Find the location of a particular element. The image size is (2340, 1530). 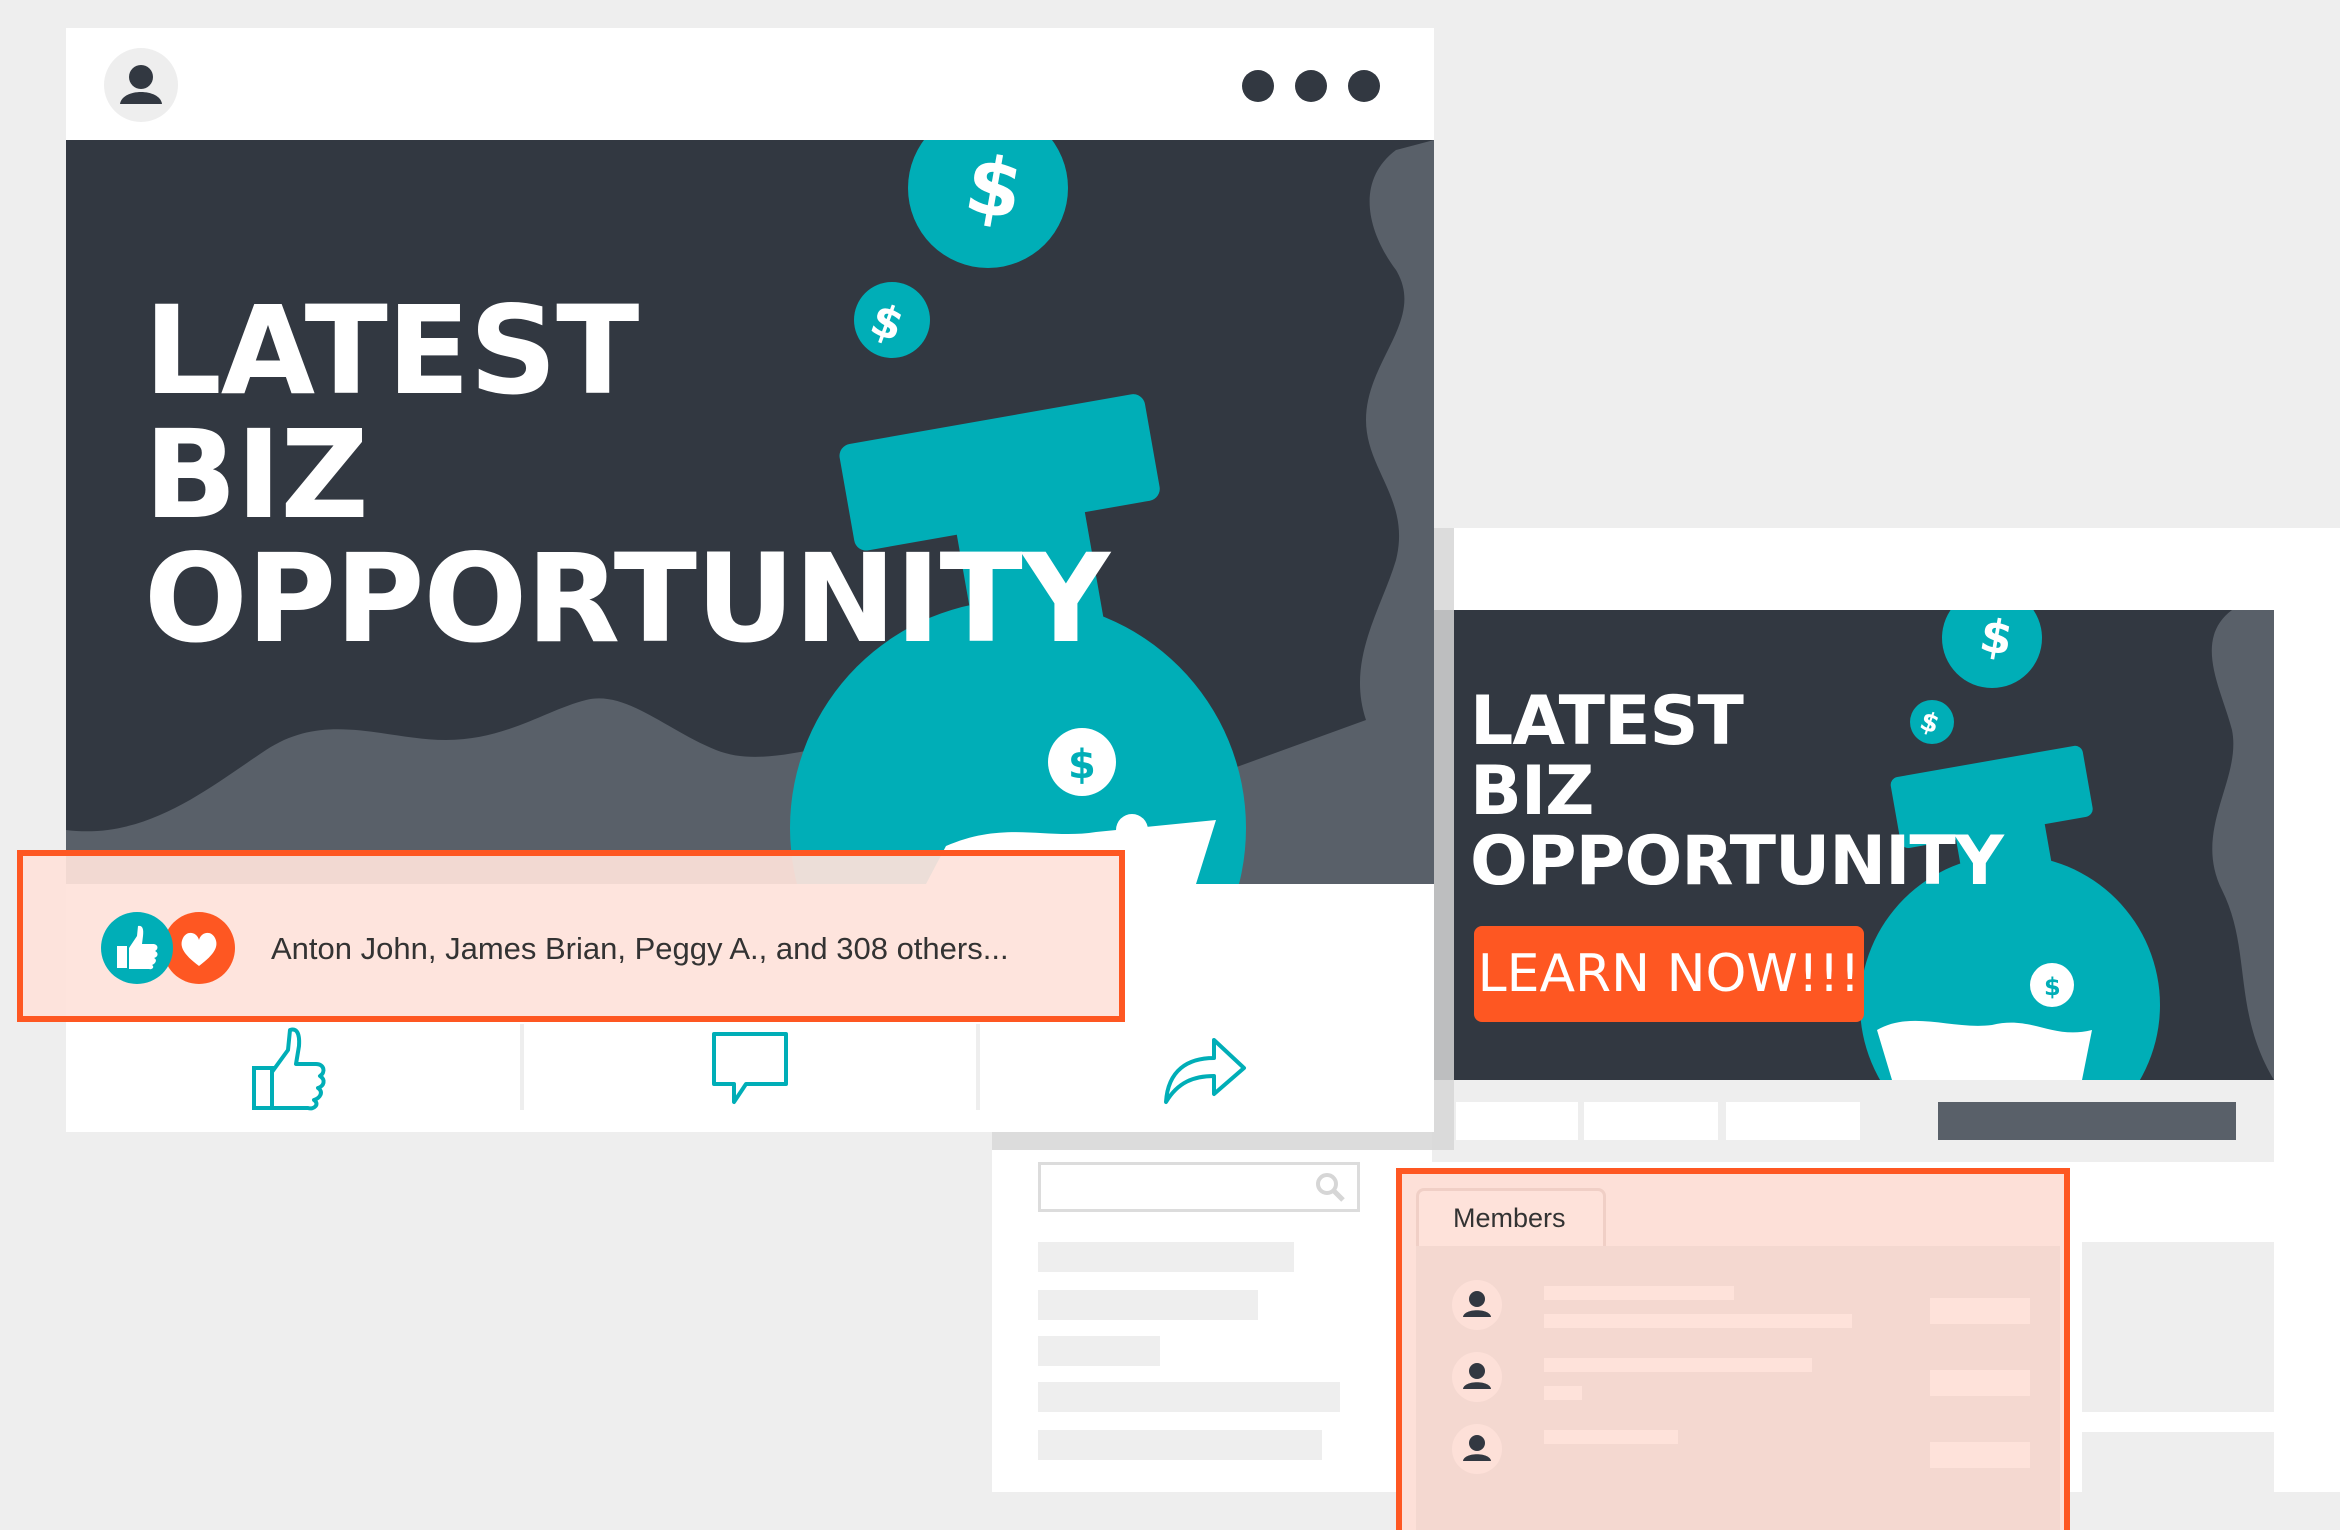

heart-icon is located at coordinates (199, 949).